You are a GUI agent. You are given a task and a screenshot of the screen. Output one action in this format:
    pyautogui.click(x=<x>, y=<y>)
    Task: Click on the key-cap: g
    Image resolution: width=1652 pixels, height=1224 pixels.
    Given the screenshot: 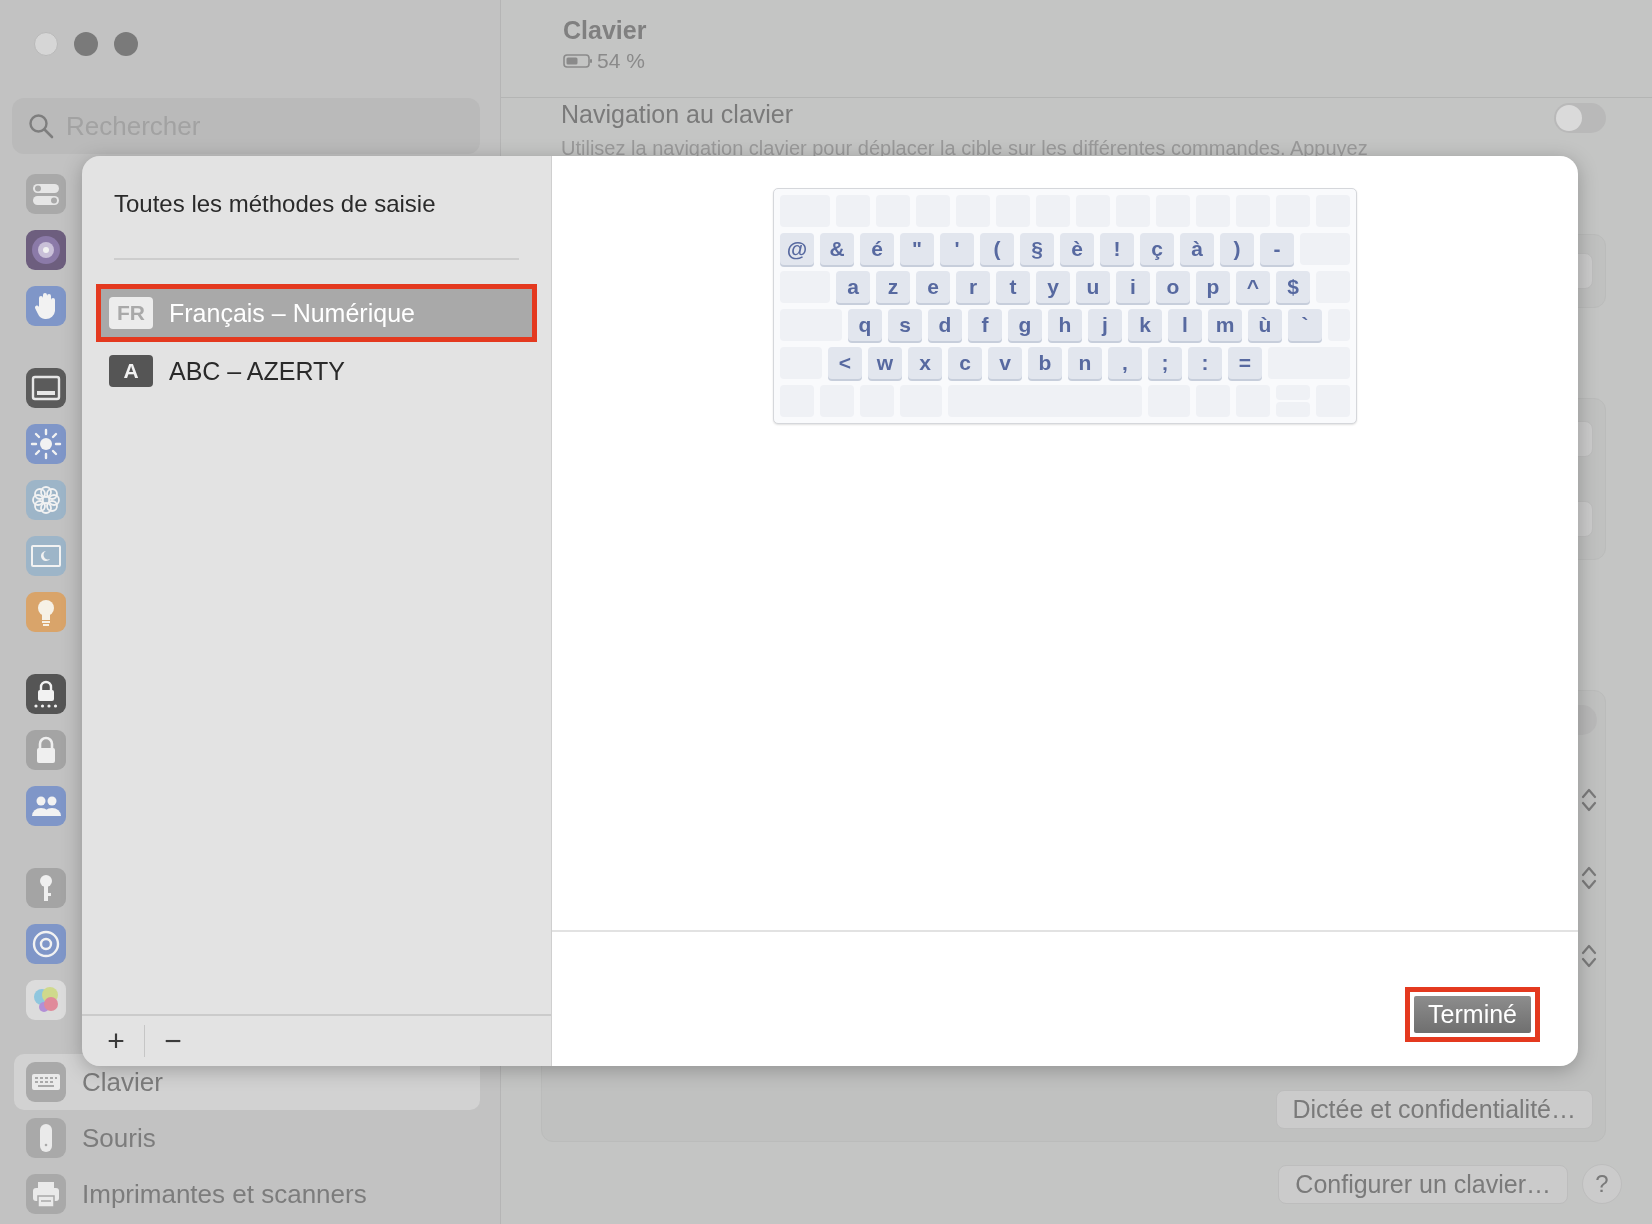 What is the action you would take?
    pyautogui.click(x=1025, y=325)
    